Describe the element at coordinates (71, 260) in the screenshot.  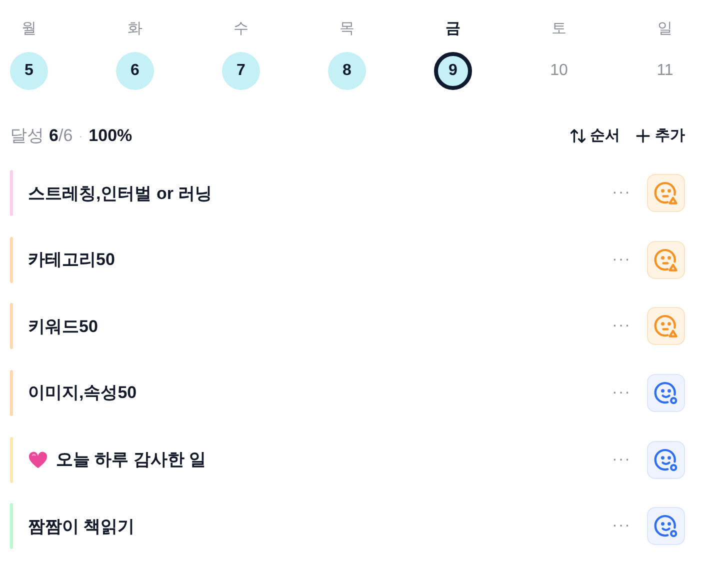
I see `task-title: 카테고리50` at that location.